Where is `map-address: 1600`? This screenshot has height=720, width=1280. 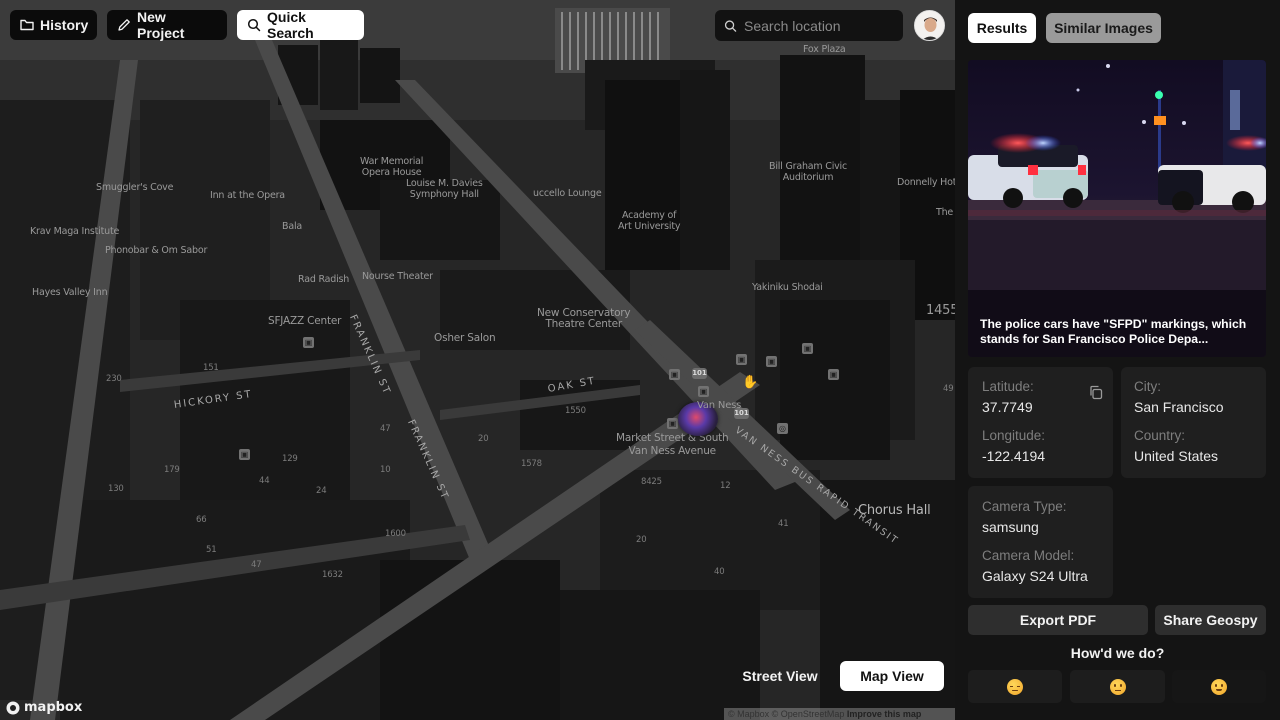
map-address: 1600 is located at coordinates (395, 534).